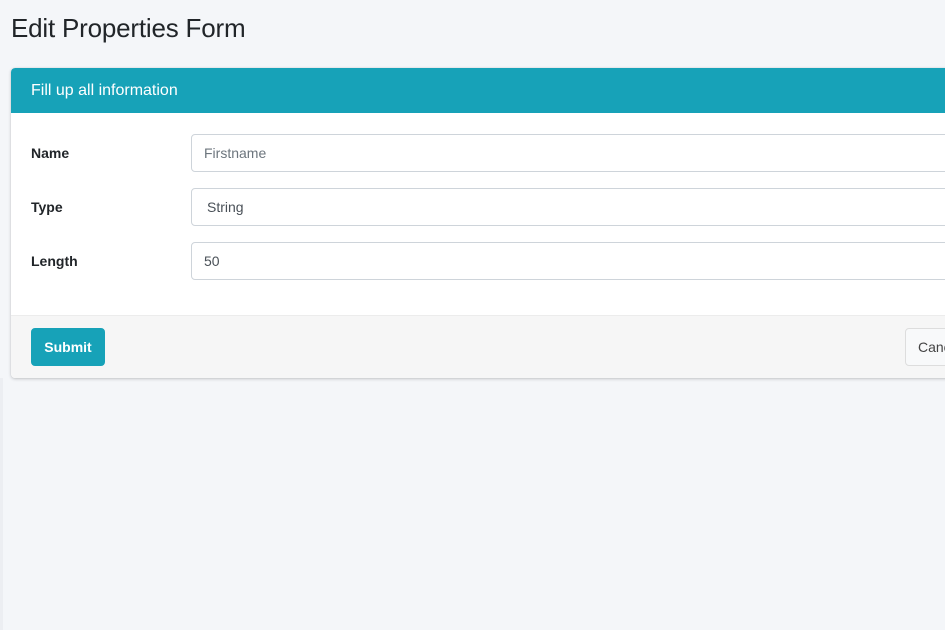 The height and width of the screenshot is (630, 945). What do you see at coordinates (568, 153) in the screenshot?
I see `name-input` at bounding box center [568, 153].